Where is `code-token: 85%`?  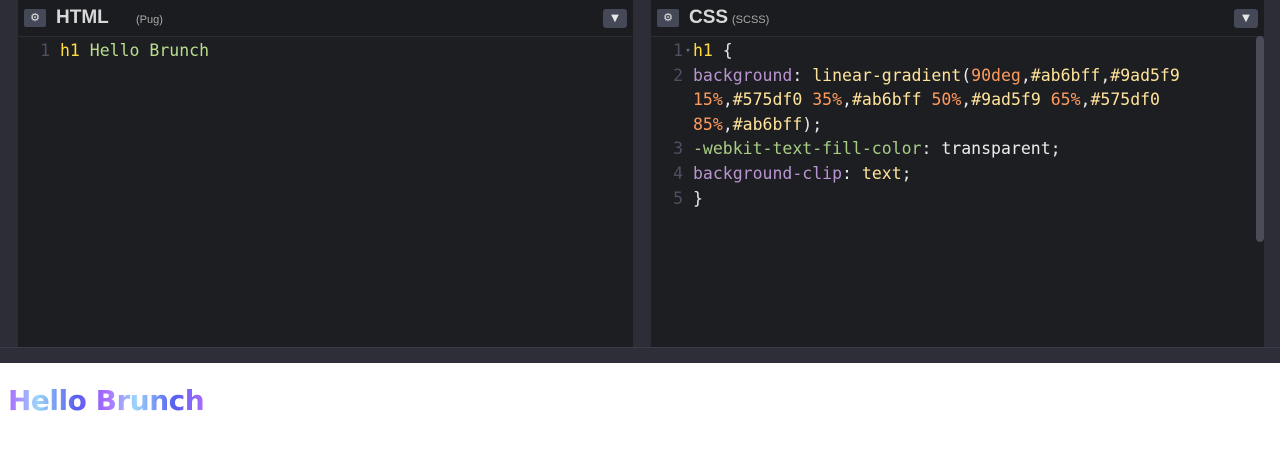
code-token: 85% is located at coordinates (708, 124).